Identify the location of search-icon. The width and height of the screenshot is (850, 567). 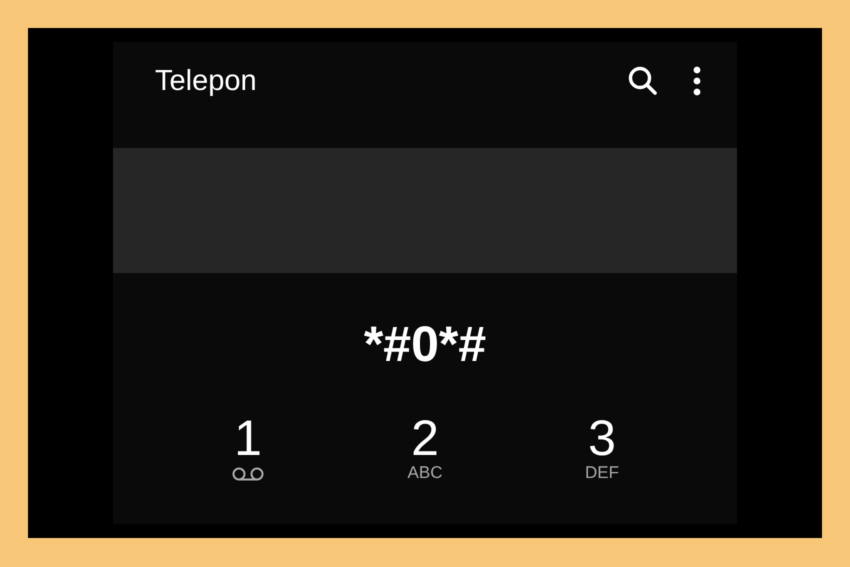
(643, 81).